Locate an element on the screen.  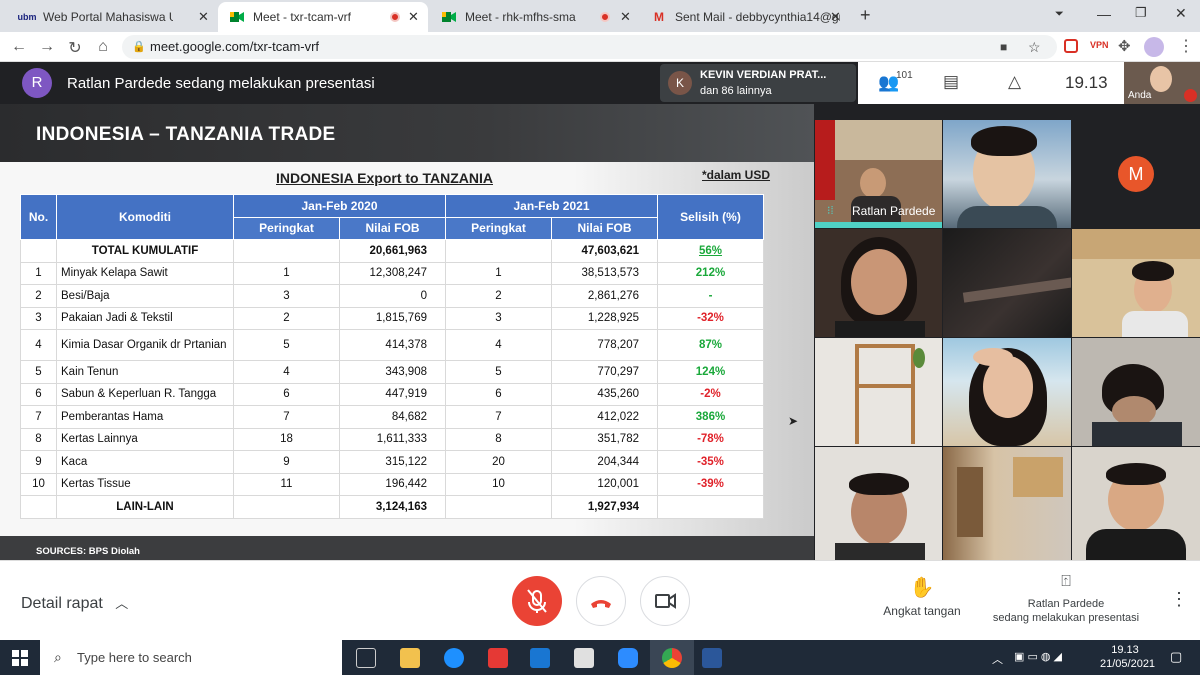
raise-hand-button: ✋ Angkat tangan is located at coordinates (922, 596).